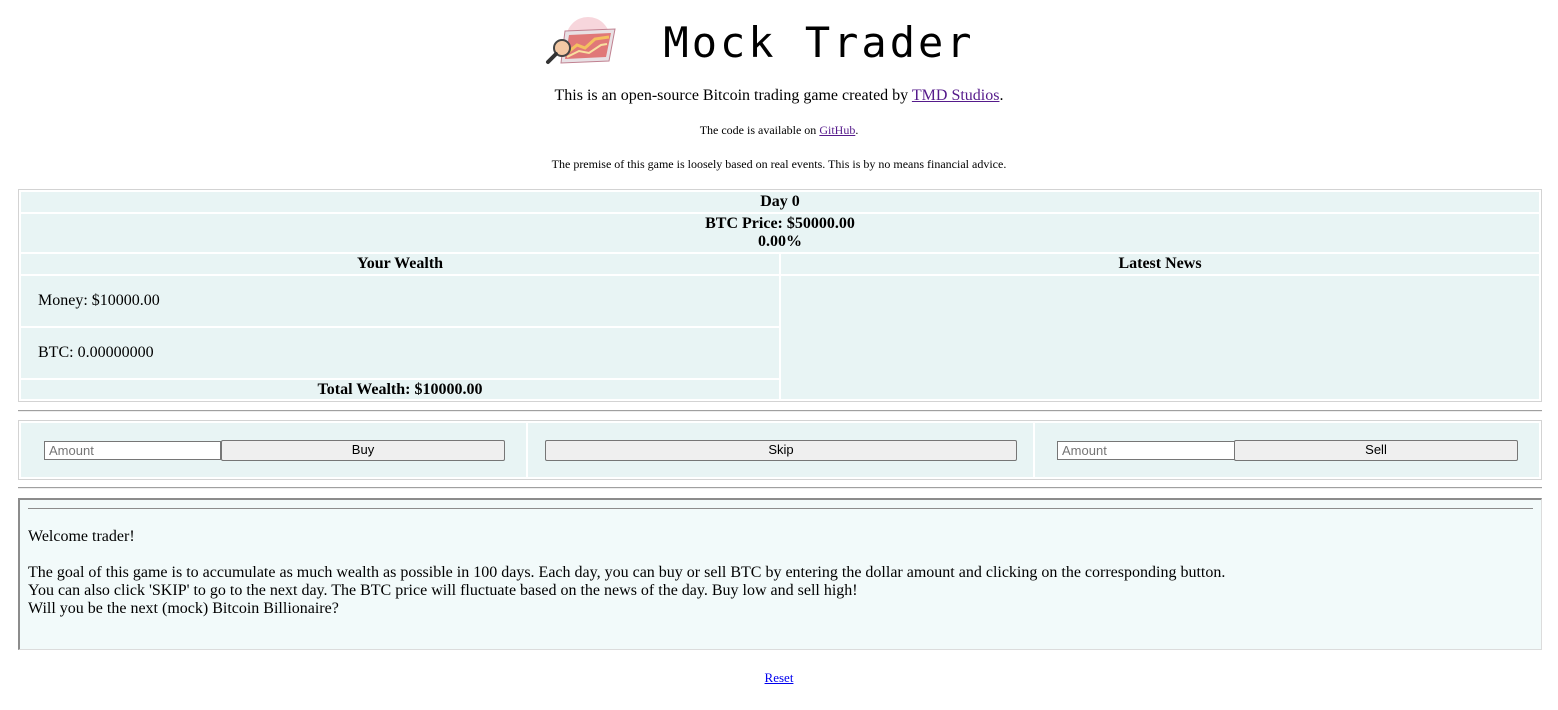  What do you see at coordinates (400, 301) in the screenshot?
I see `money-cell: Money: $10000.00` at bounding box center [400, 301].